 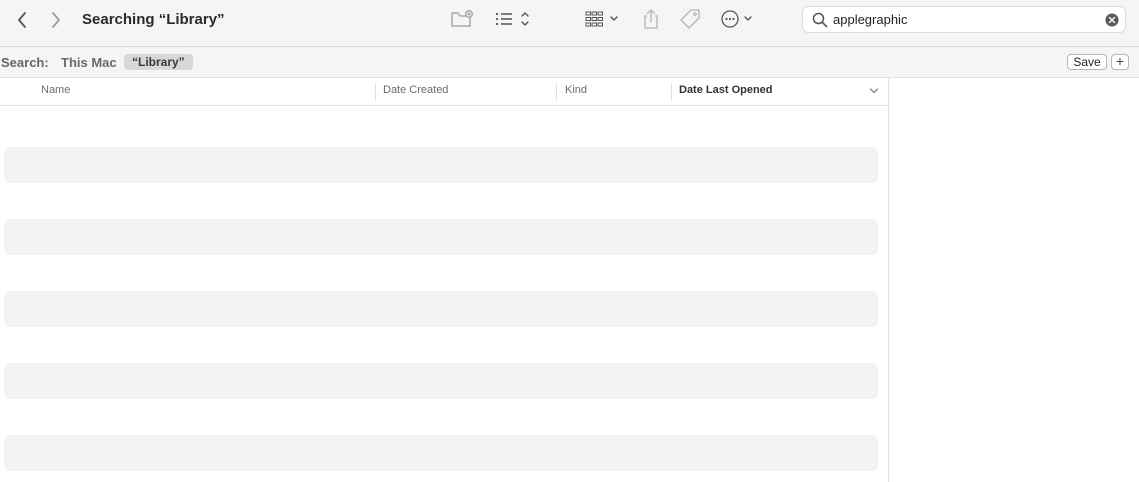 I want to click on chevron-right-icon, so click(x=56, y=20).